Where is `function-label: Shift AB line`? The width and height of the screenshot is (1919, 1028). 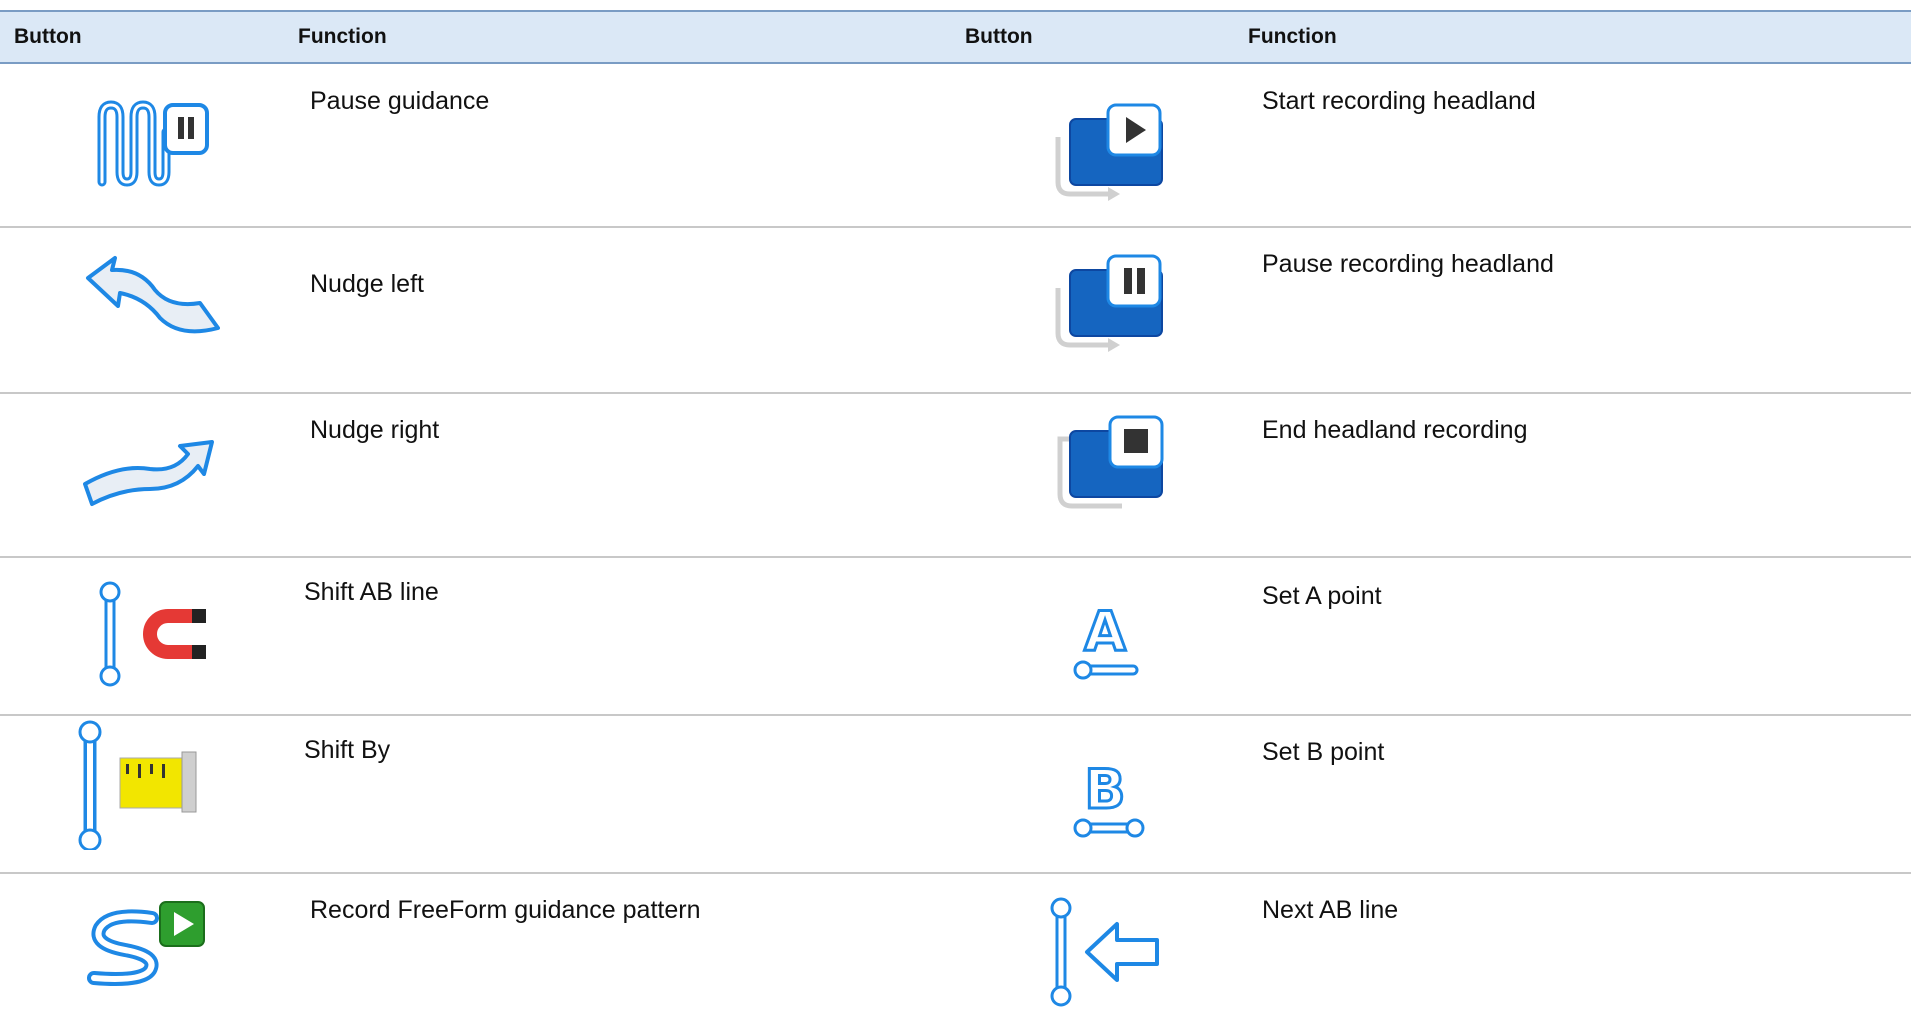 function-label: Shift AB line is located at coordinates (371, 592).